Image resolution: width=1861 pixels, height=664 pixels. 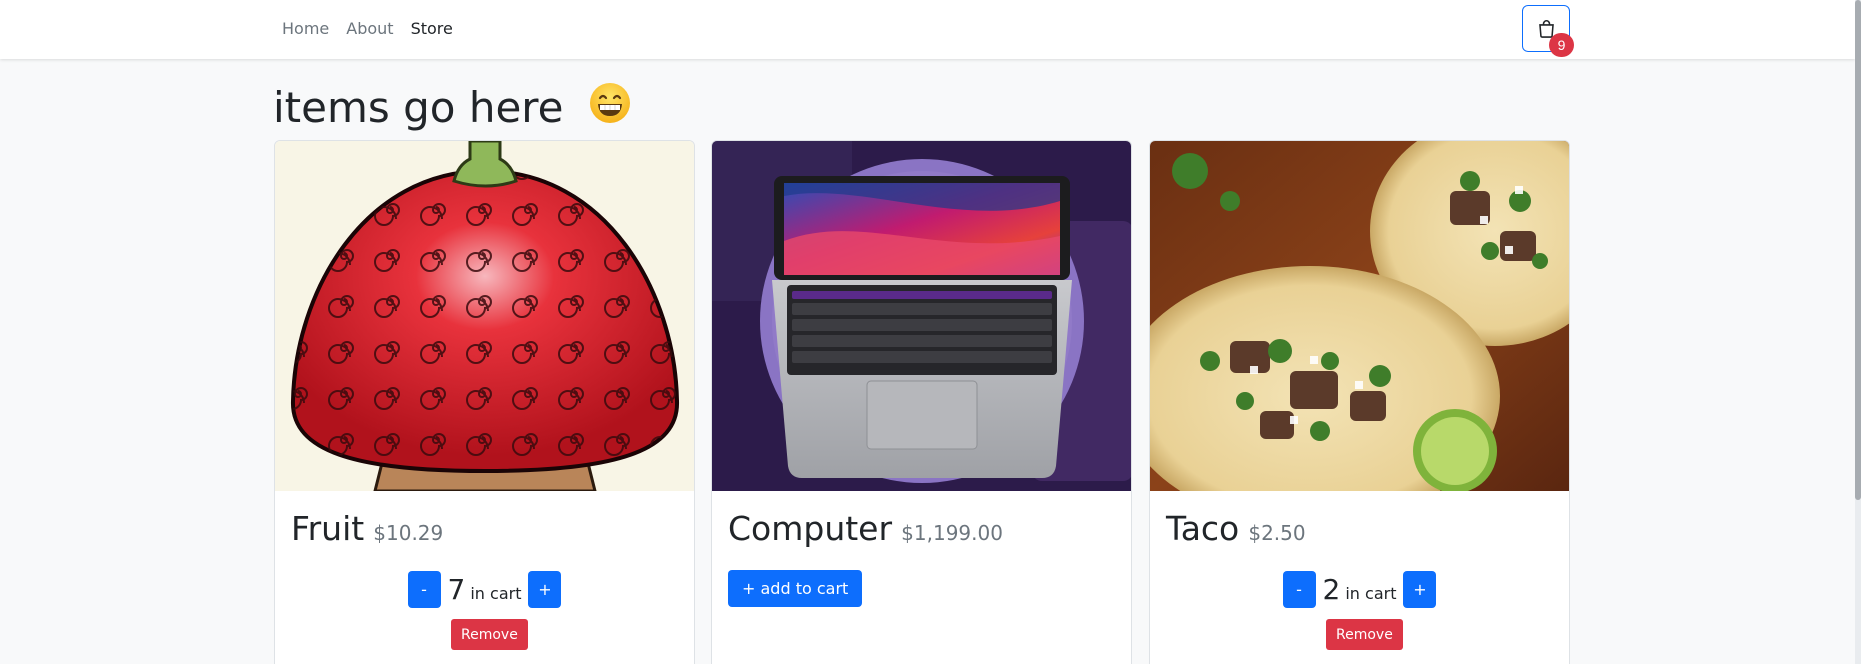 I want to click on nav-link-home: Home, so click(x=305, y=28).